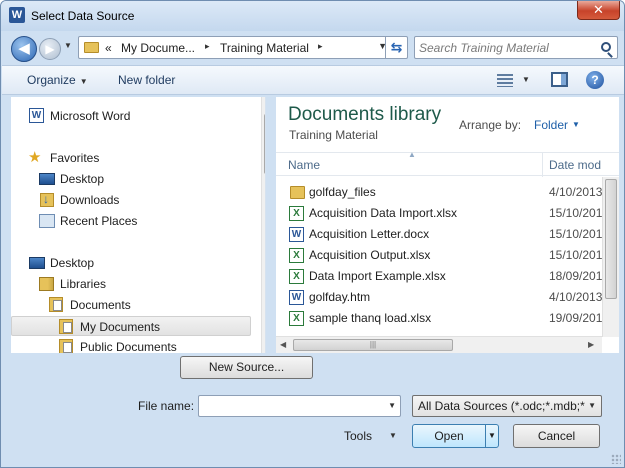 This screenshot has width=625, height=468. I want to click on tools-menu-button: Tools, so click(358, 436).